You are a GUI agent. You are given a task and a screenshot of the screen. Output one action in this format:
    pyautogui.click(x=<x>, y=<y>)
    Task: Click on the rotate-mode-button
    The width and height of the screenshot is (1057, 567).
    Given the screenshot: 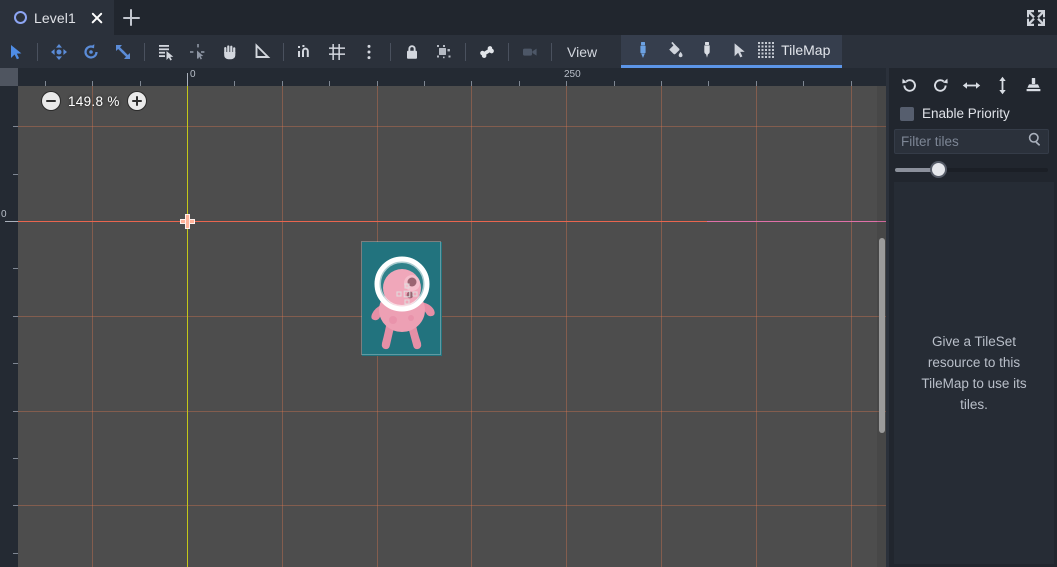 What is the action you would take?
    pyautogui.click(x=91, y=52)
    